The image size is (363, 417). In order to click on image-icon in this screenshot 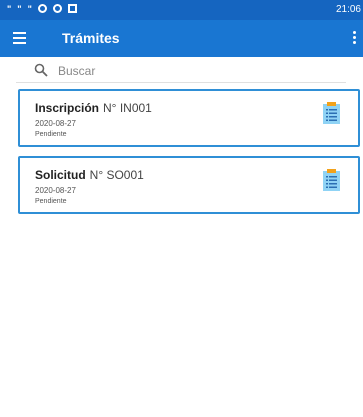, I will do `click(72, 8)`.